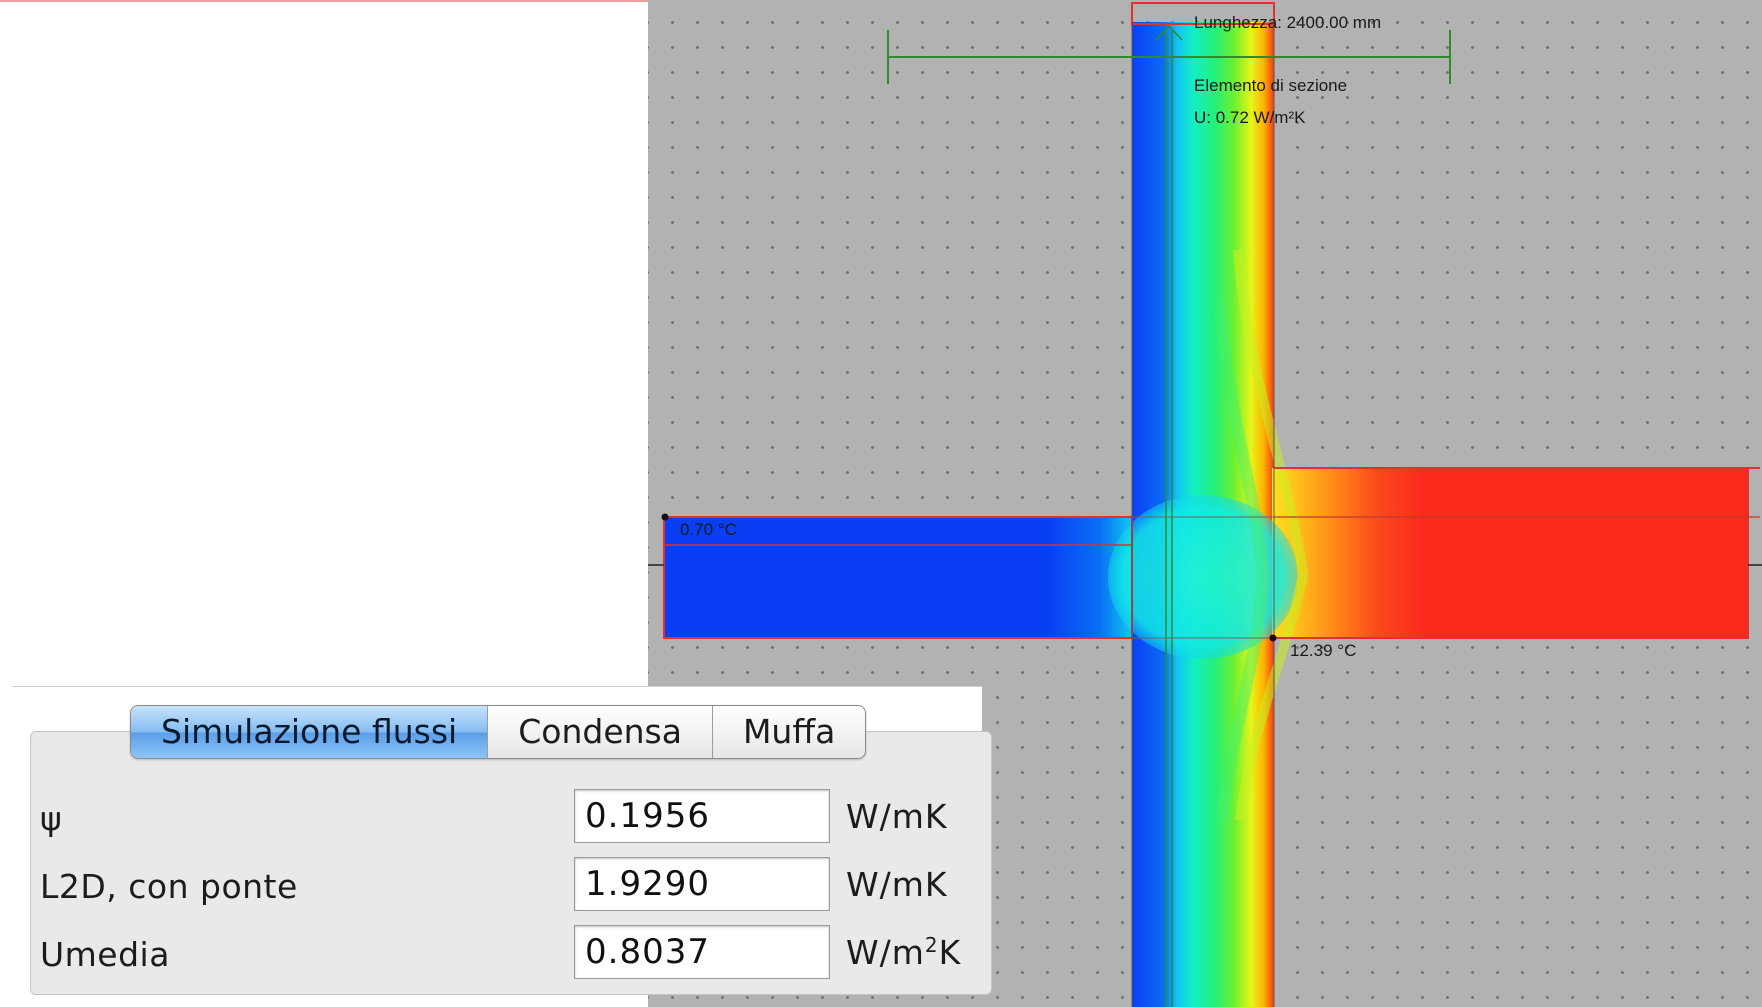  Describe the element at coordinates (702, 816) in the screenshot. I see `psi-value-field: 0.1956` at that location.